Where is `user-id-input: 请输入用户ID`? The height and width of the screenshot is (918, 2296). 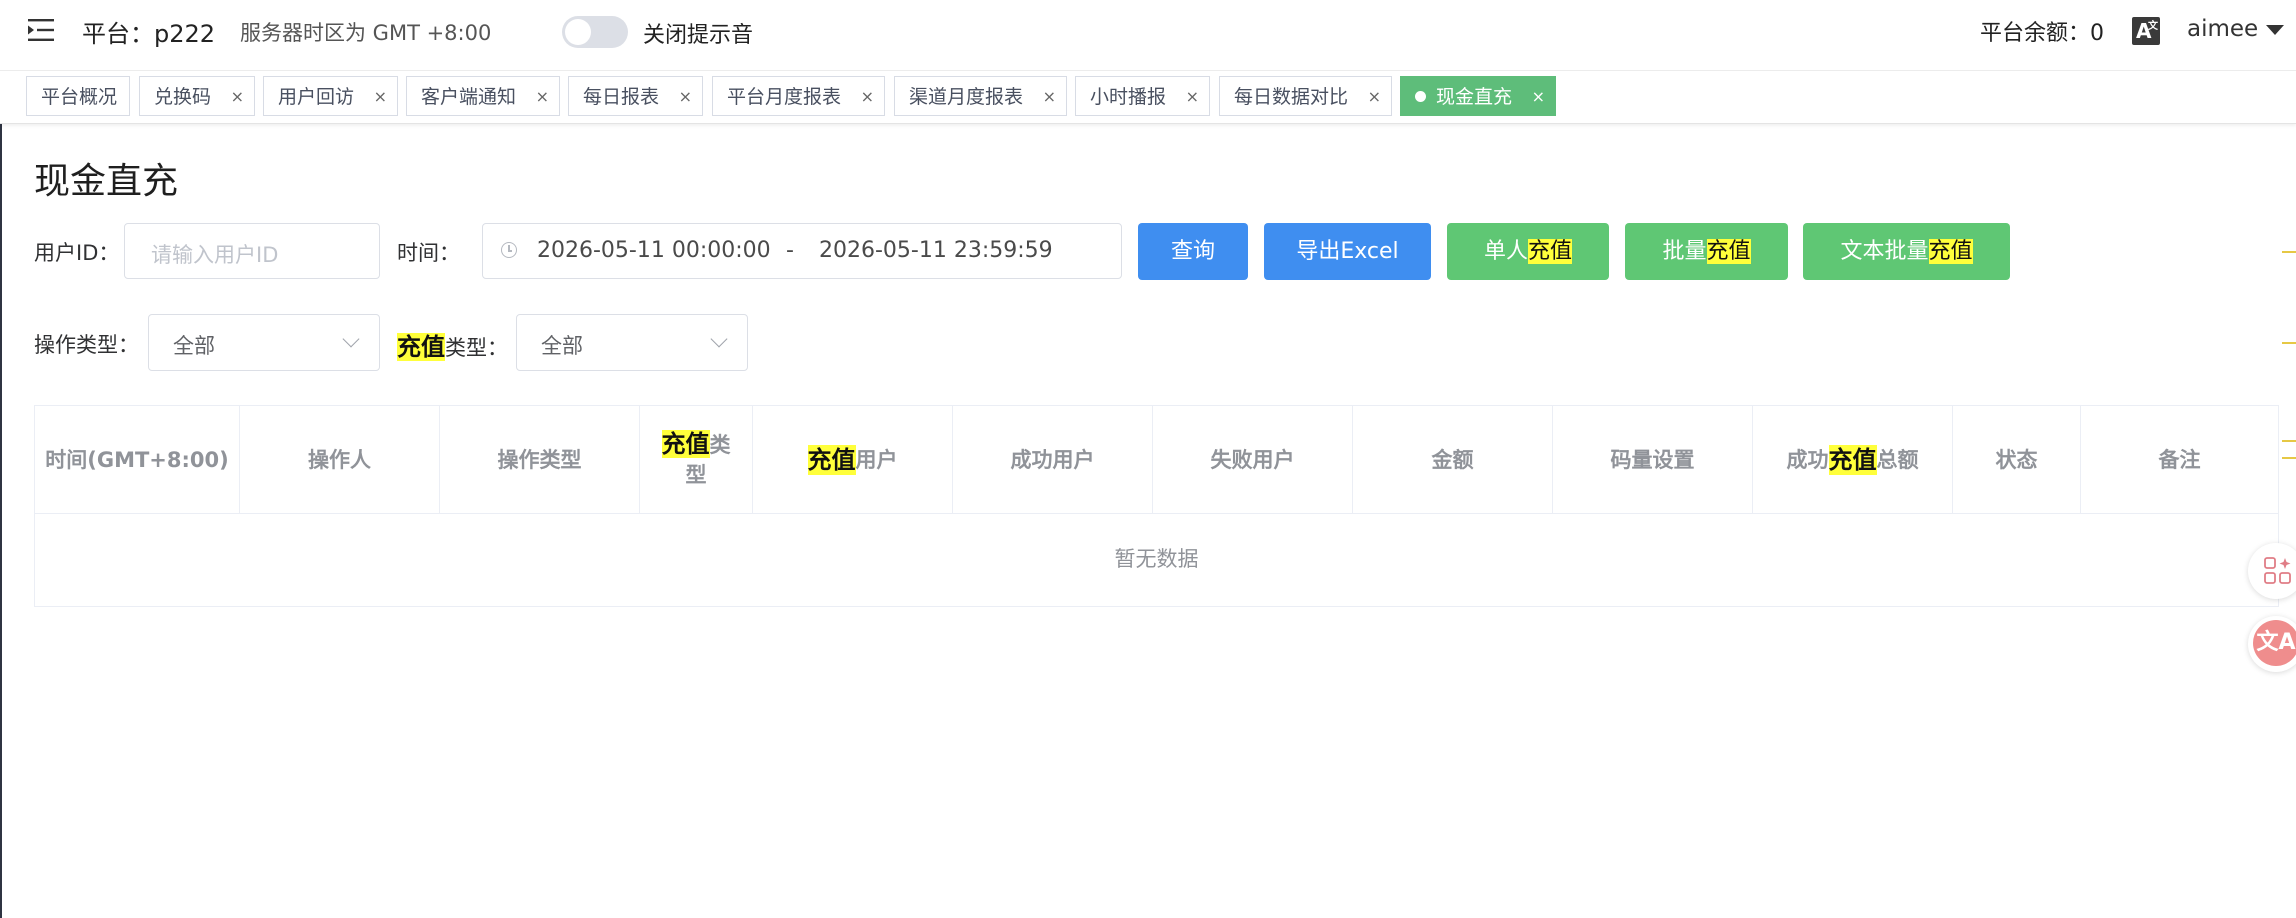 user-id-input: 请输入用户ID is located at coordinates (252, 251).